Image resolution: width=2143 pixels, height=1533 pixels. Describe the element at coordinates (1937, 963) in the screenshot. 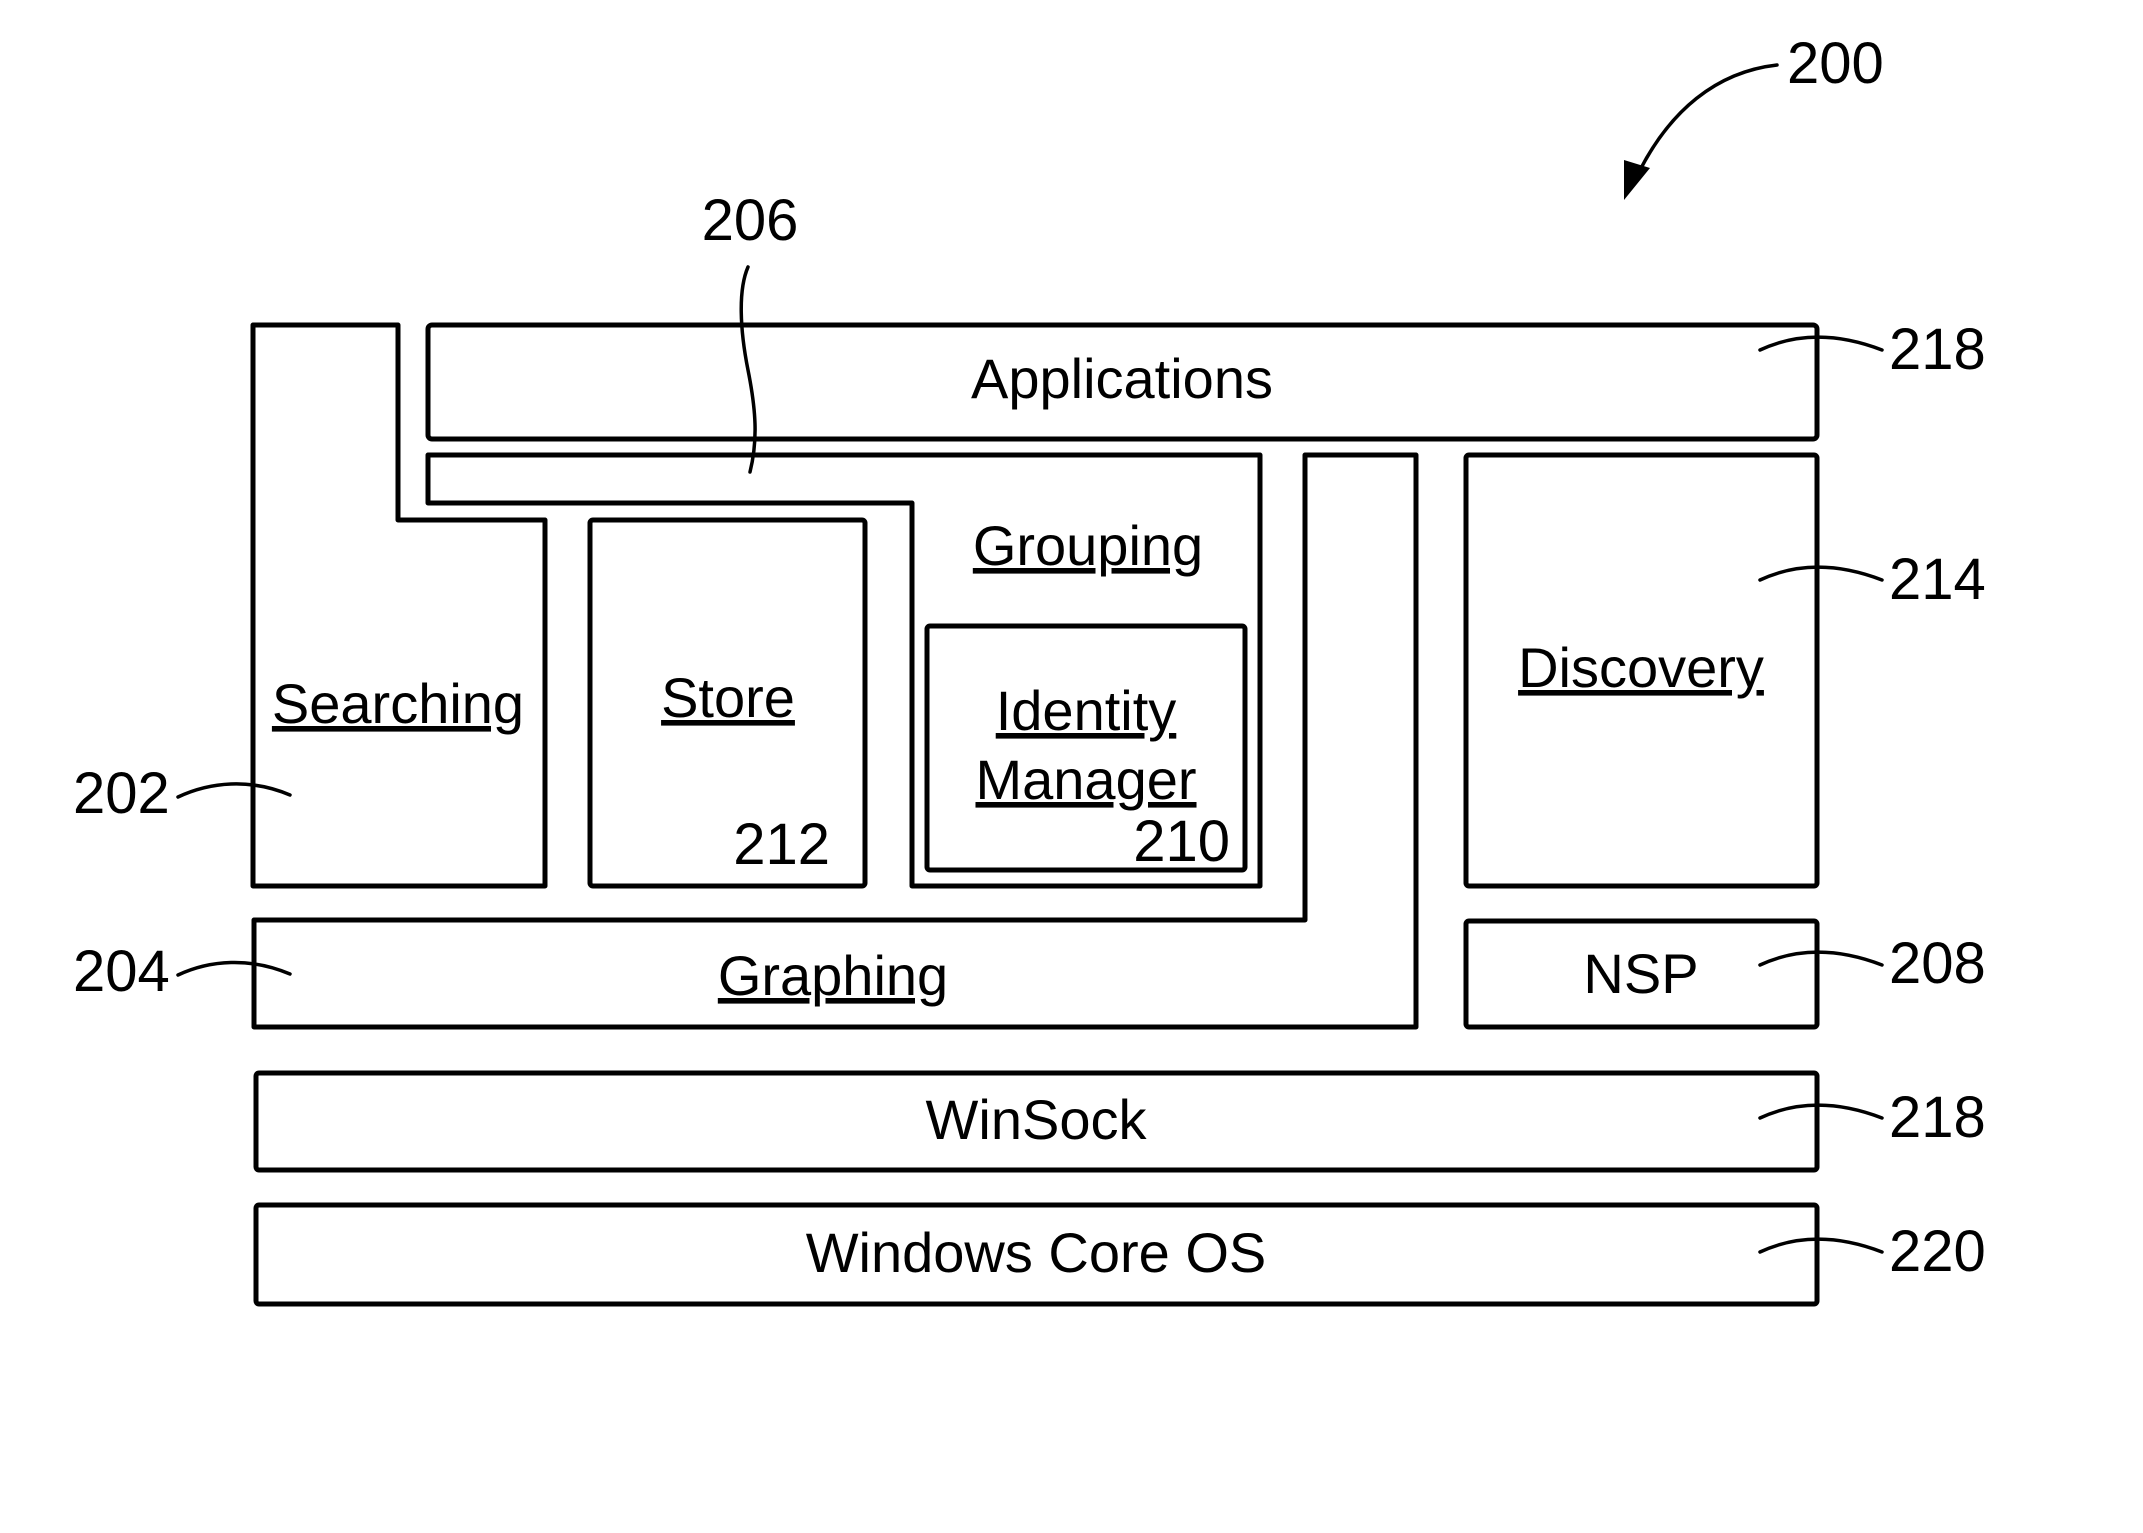

I see `nsp-ref: 208` at that location.